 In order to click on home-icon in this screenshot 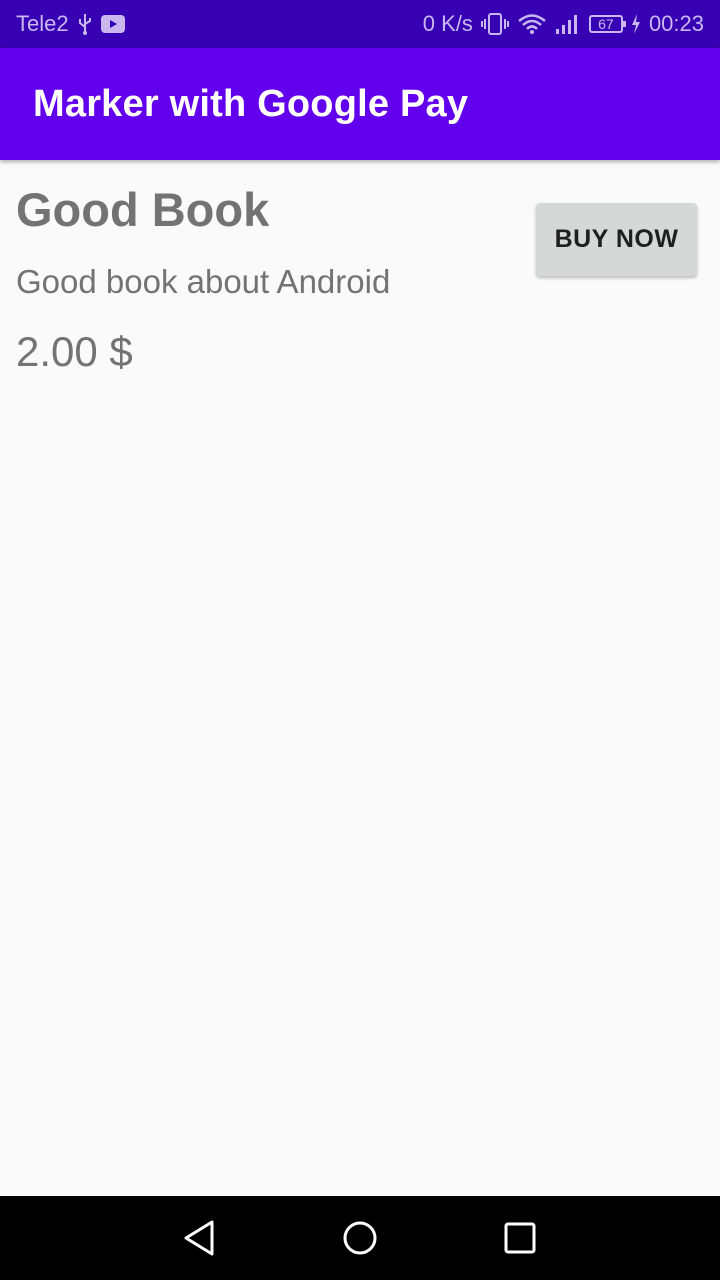, I will do `click(360, 1238)`.